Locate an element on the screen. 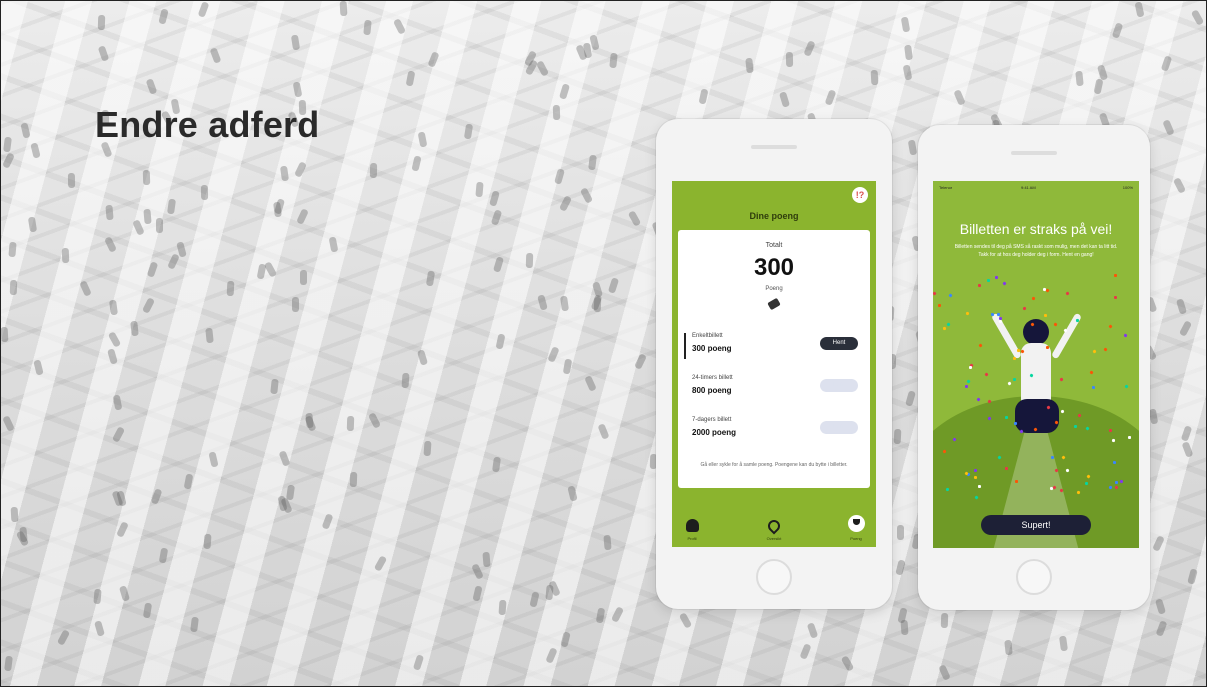  ticket-row-24h: 24-timers billett 800 poeng Hent is located at coordinates (775, 388).